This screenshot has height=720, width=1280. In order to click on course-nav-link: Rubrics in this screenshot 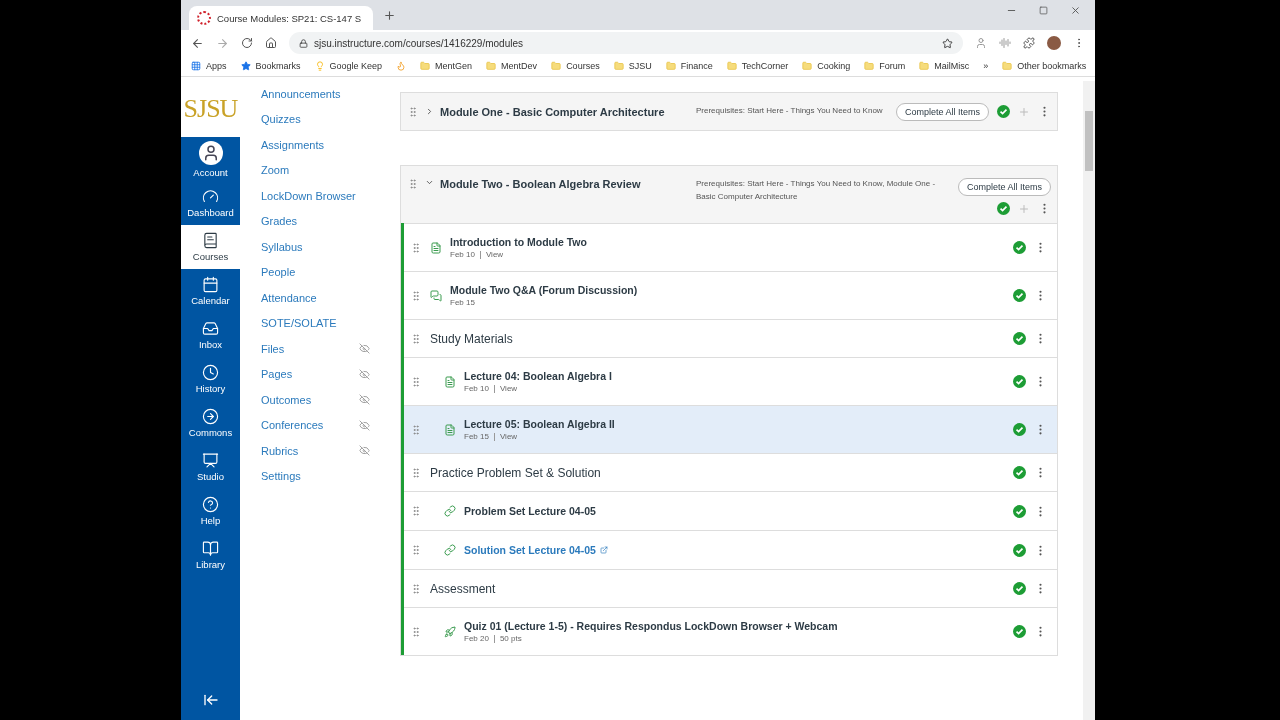, I will do `click(330, 451)`.